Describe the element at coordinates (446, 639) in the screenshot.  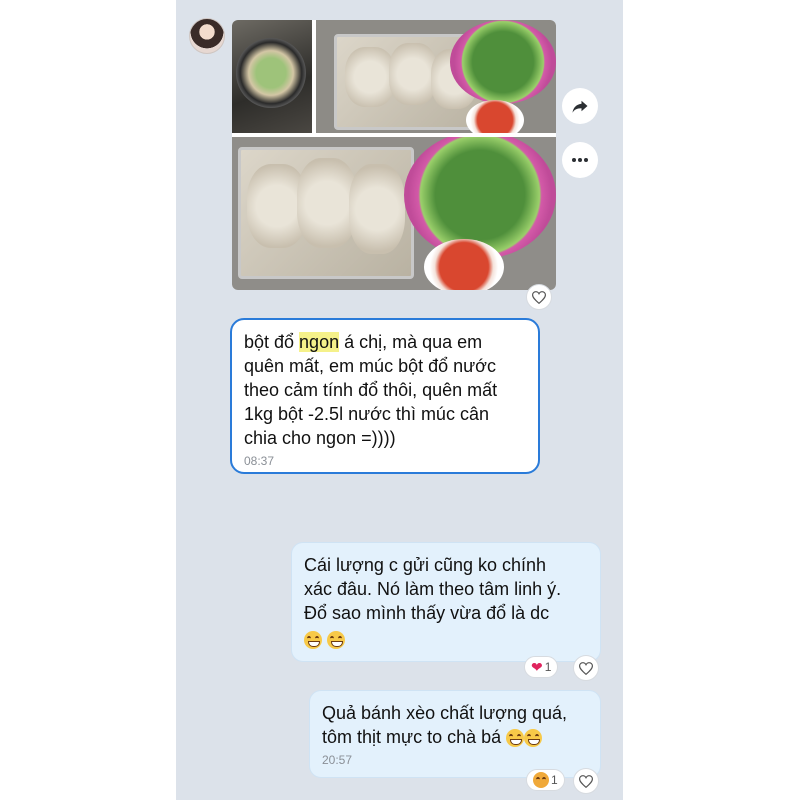
I see `emoji-row` at that location.